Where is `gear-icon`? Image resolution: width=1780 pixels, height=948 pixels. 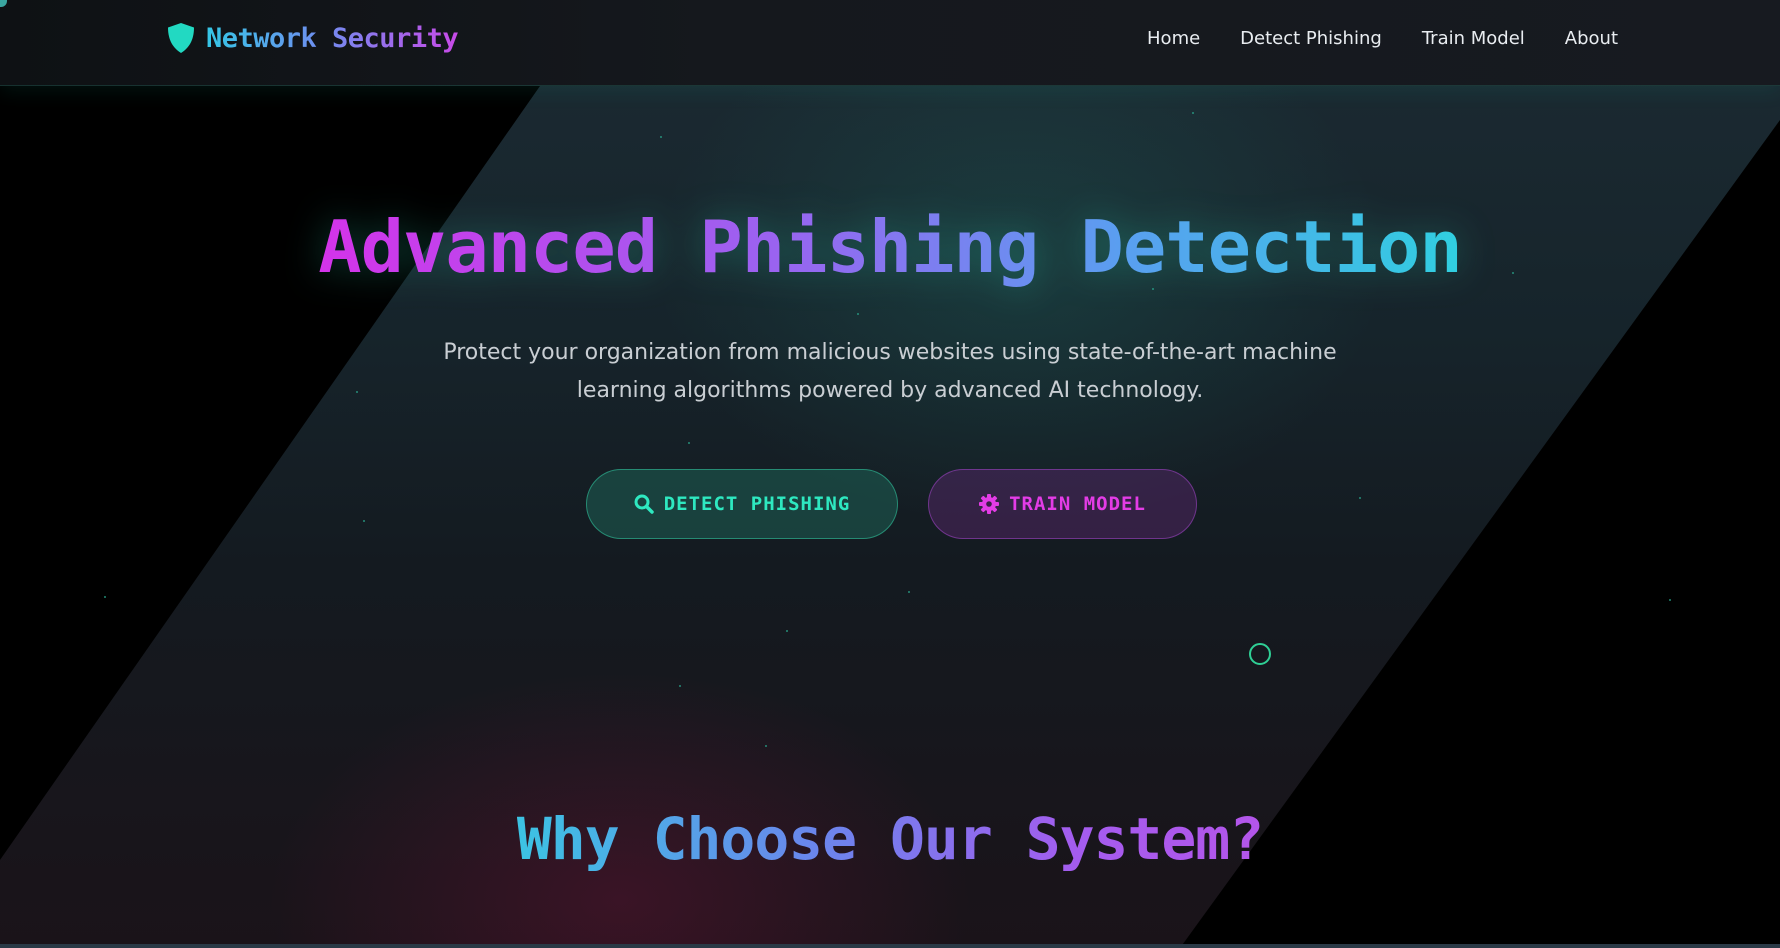
gear-icon is located at coordinates (989, 504).